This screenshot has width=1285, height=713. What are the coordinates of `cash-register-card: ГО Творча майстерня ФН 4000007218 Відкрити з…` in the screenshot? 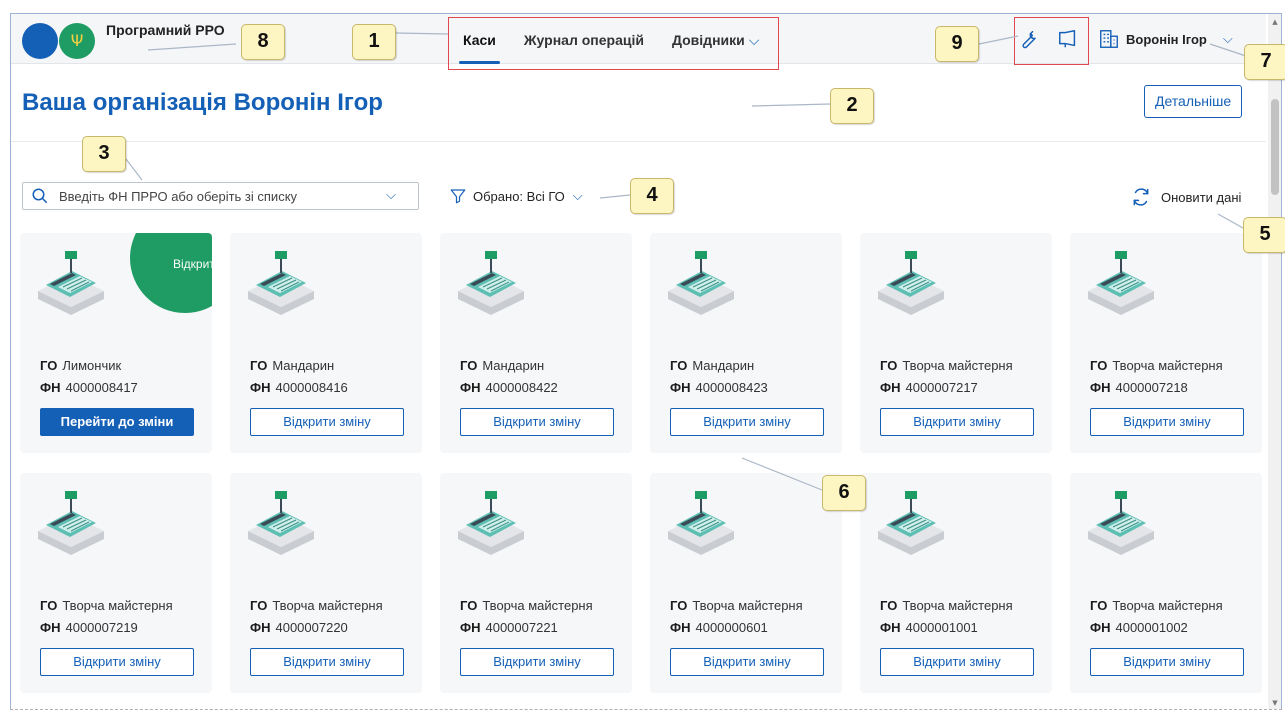 It's located at (1166, 343).